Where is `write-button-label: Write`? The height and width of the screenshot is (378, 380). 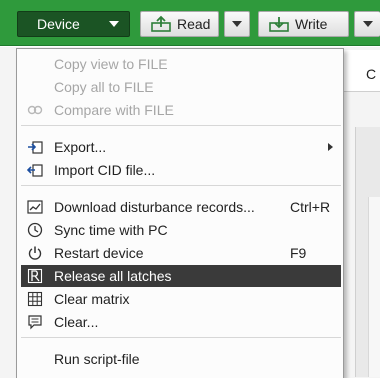 write-button-label: Write is located at coordinates (311, 24).